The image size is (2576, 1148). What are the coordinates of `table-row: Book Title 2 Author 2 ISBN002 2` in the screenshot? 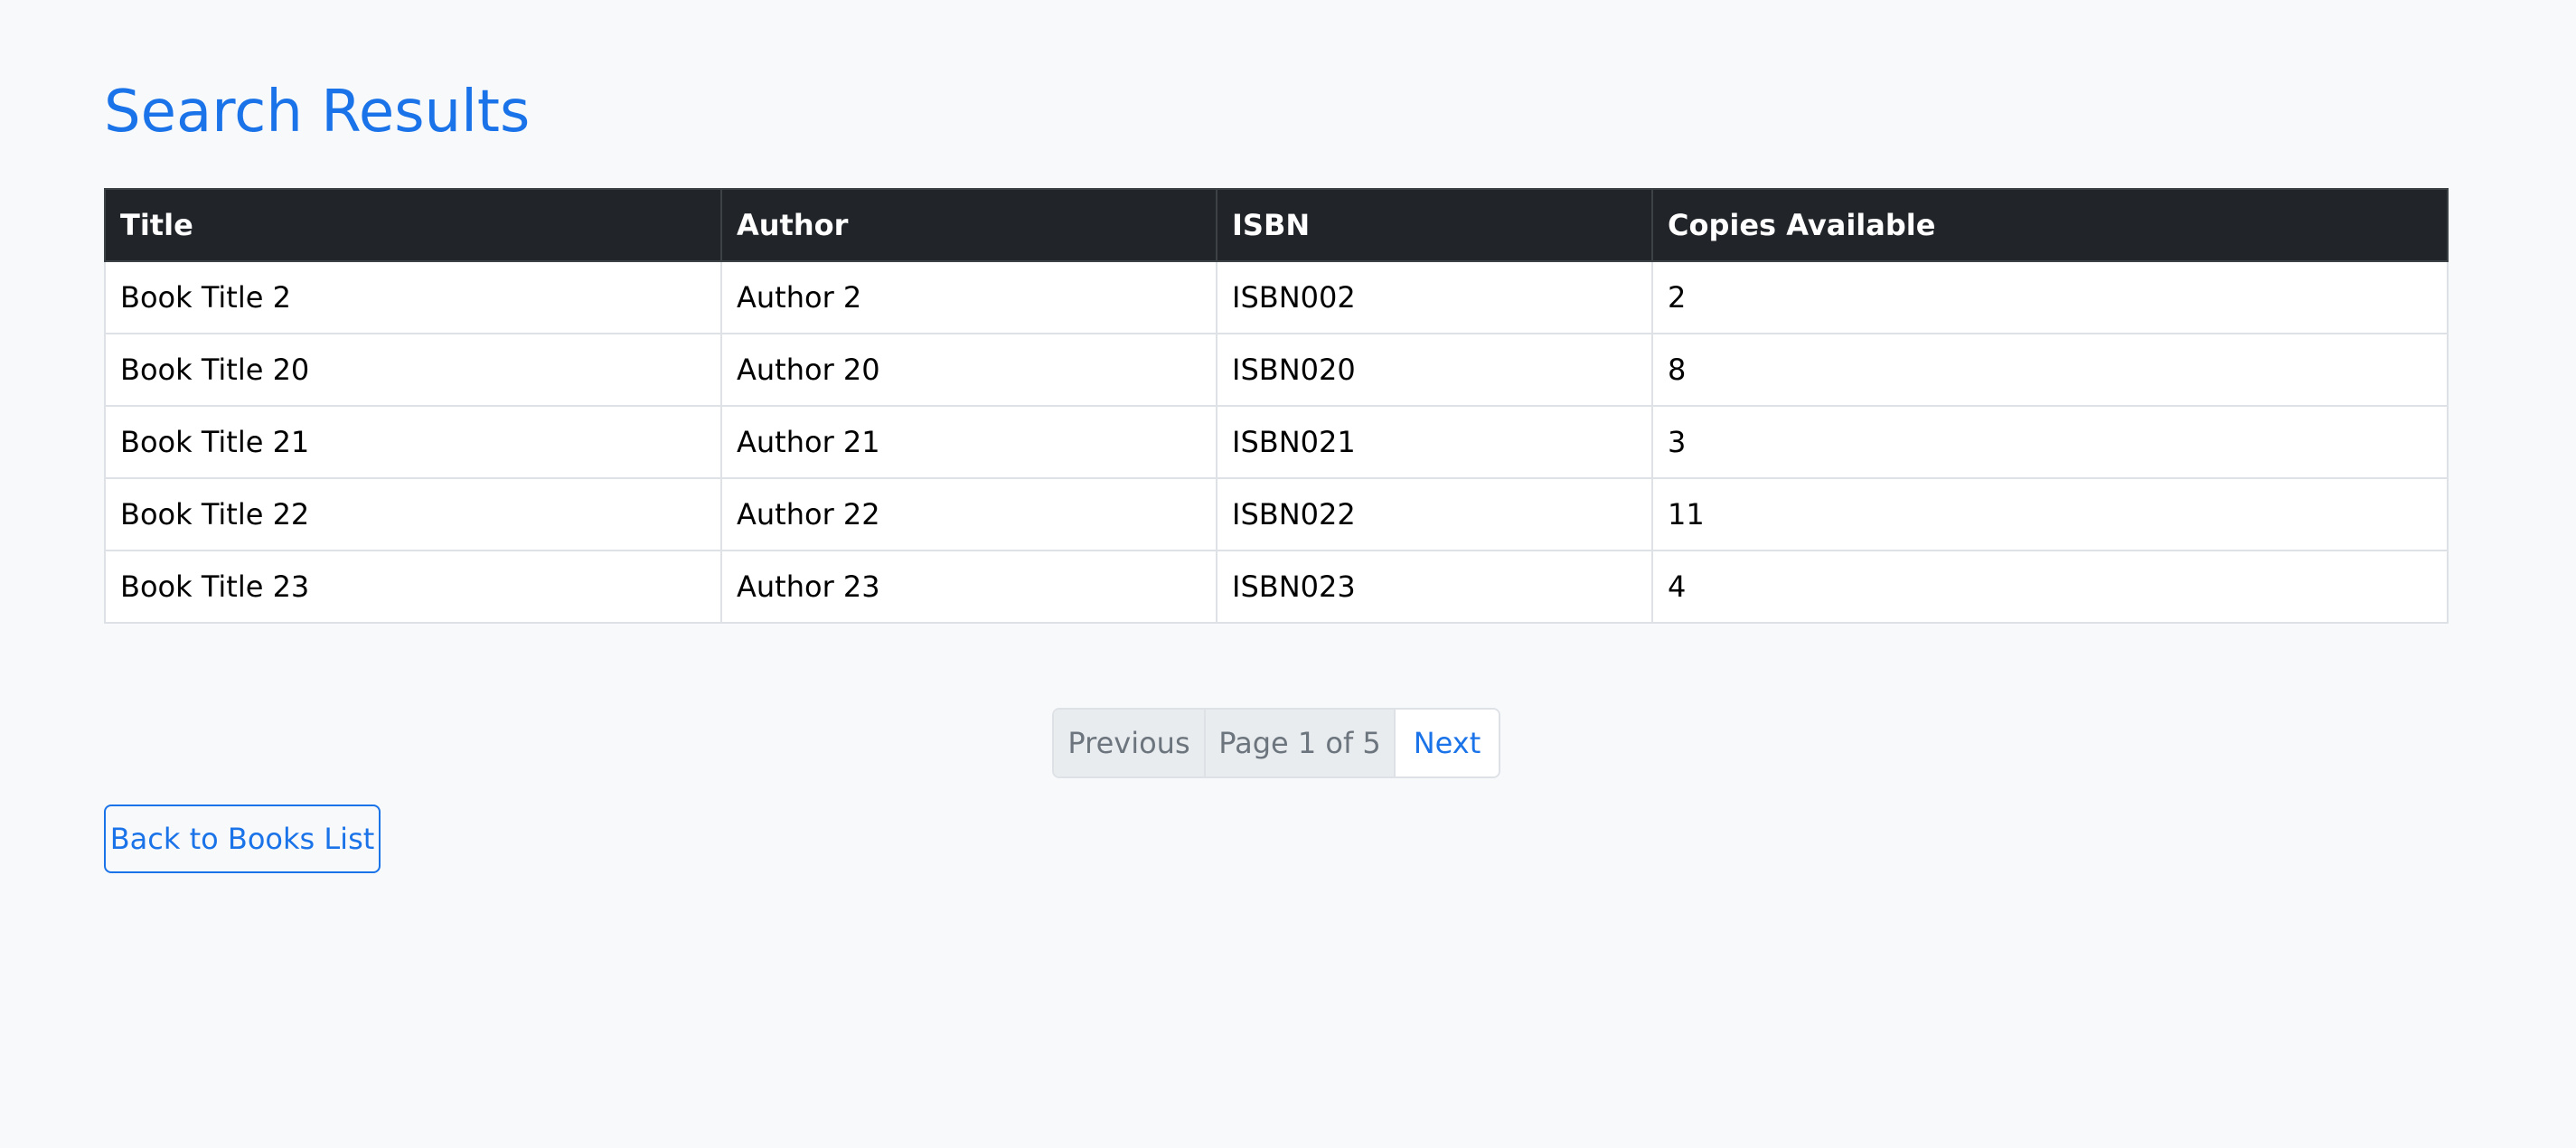 It's located at (1276, 297).